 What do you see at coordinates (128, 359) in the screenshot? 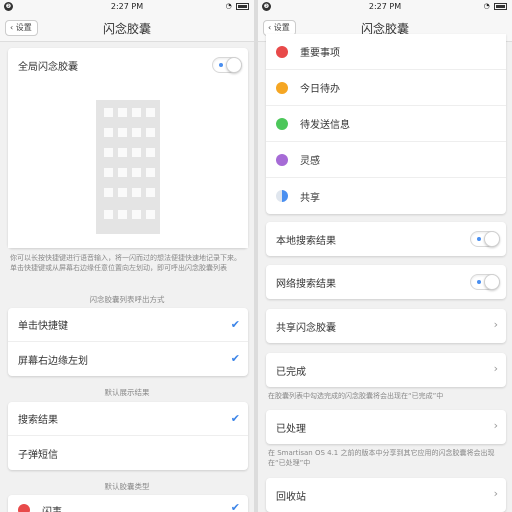
I see `option-edge-swipe: 屏幕右边缘左划 ✔` at bounding box center [128, 359].